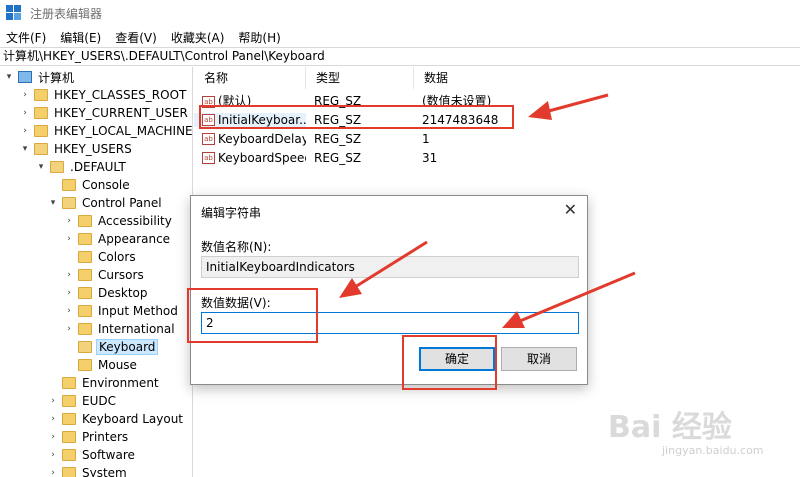  What do you see at coordinates (404, 138) in the screenshot?
I see `value-row: ab KeyboardDelay REG_SZ 1` at bounding box center [404, 138].